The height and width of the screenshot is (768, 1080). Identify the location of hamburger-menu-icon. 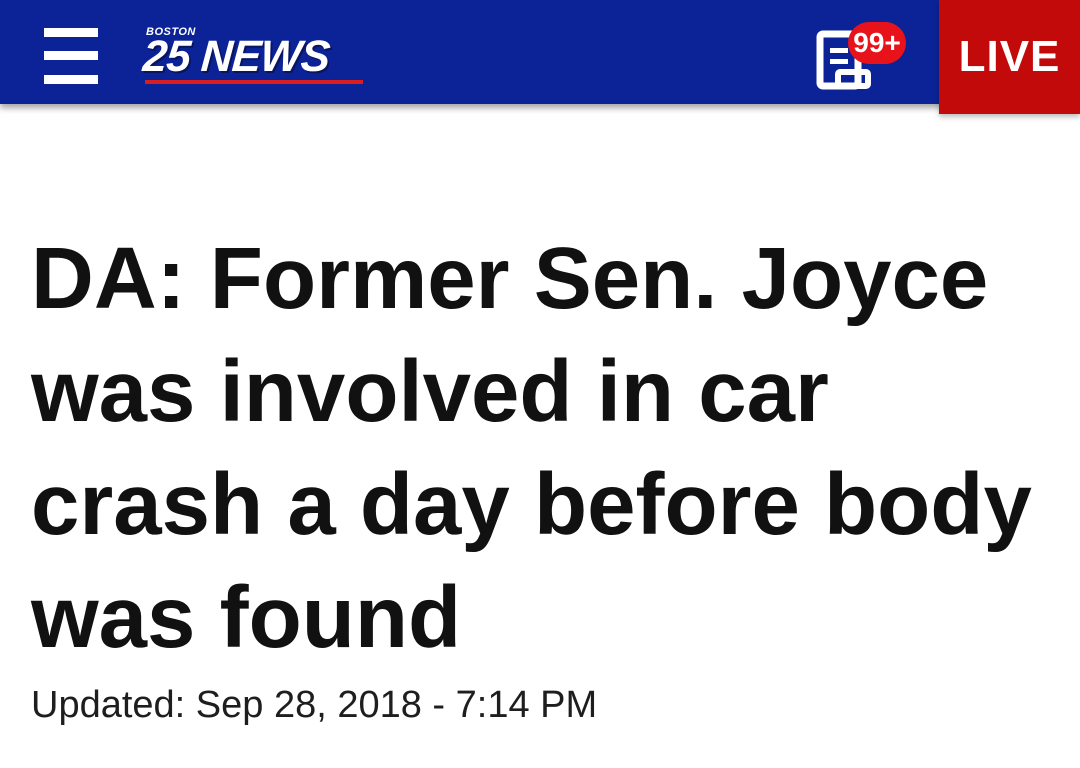
(71, 56).